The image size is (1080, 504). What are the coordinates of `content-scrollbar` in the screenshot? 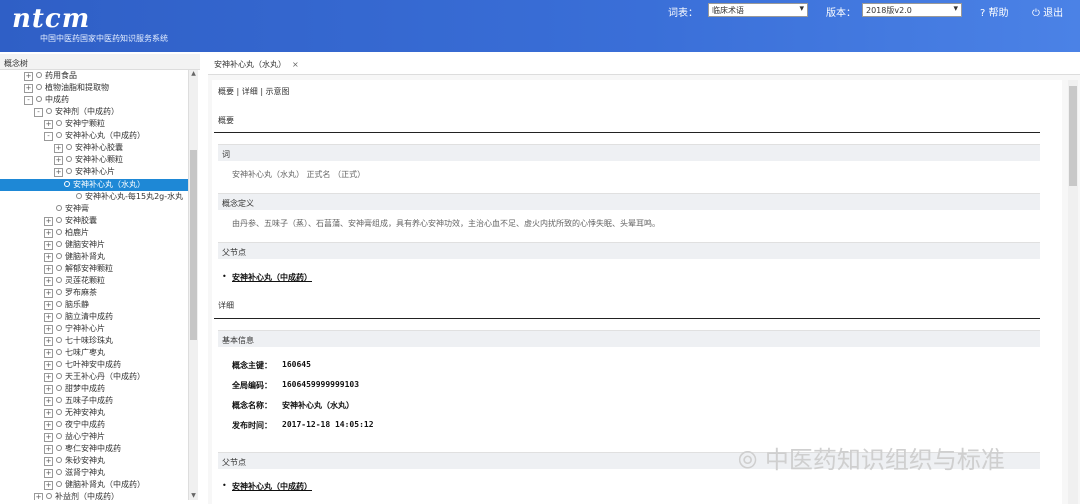 It's located at (1073, 292).